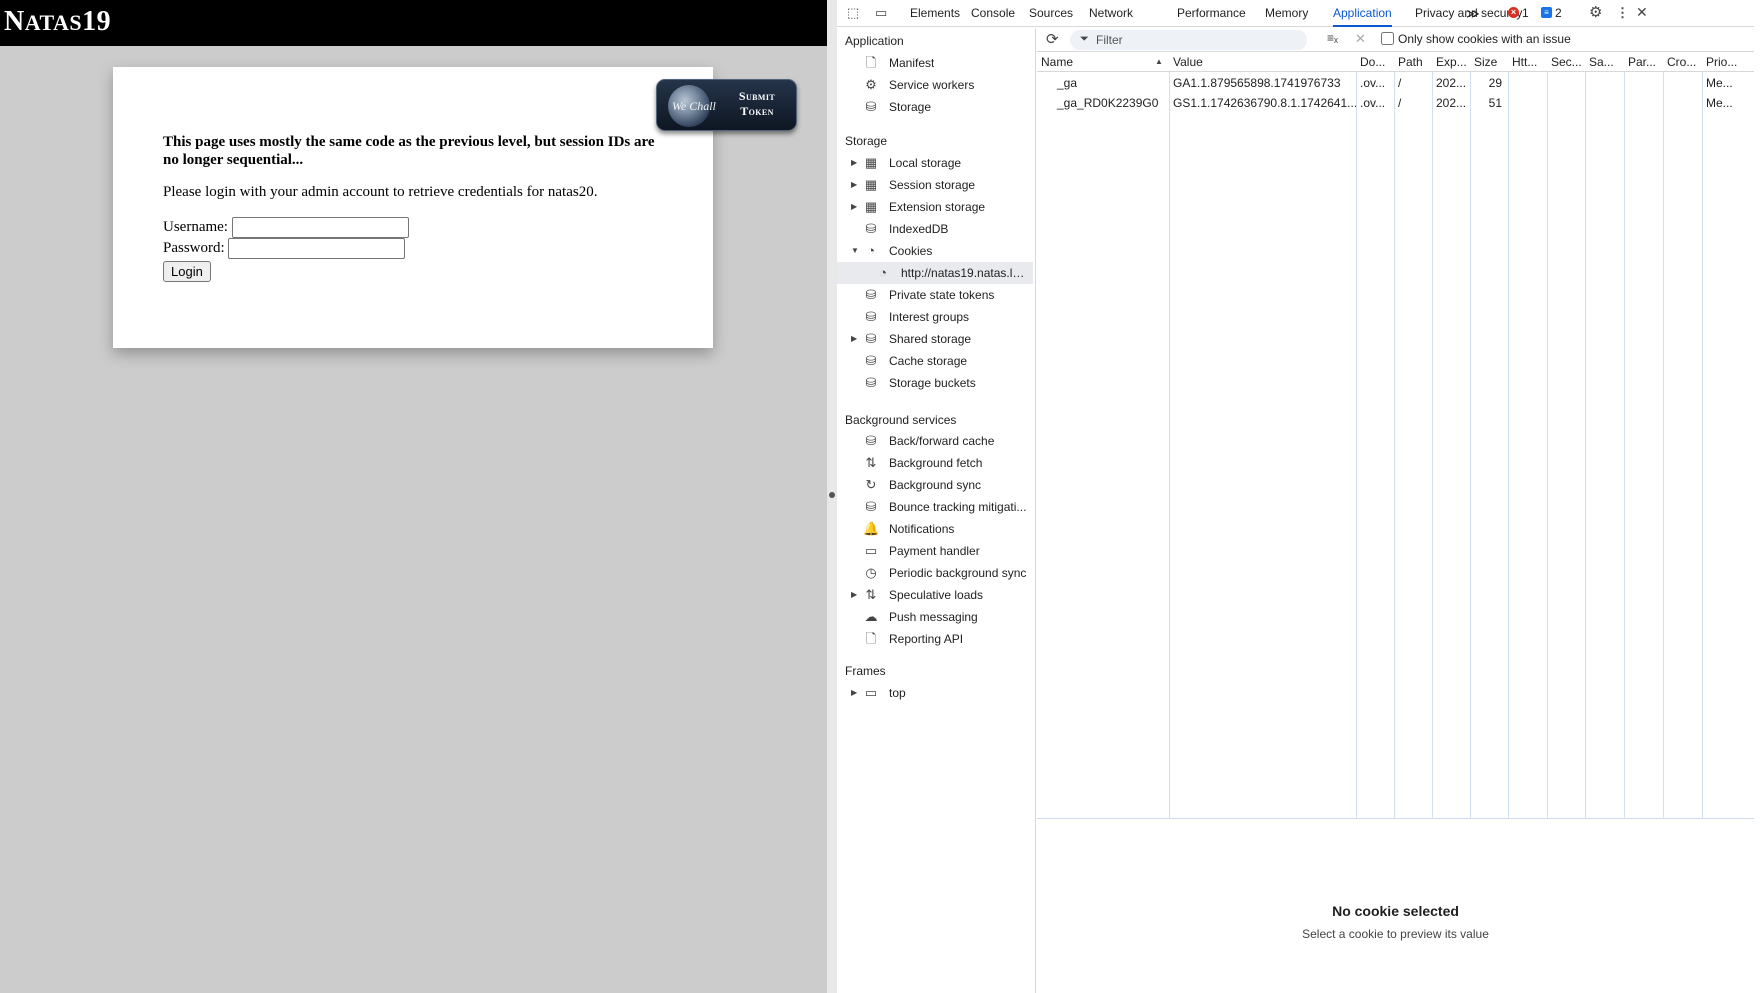  I want to click on password-label: Password:, so click(194, 248).